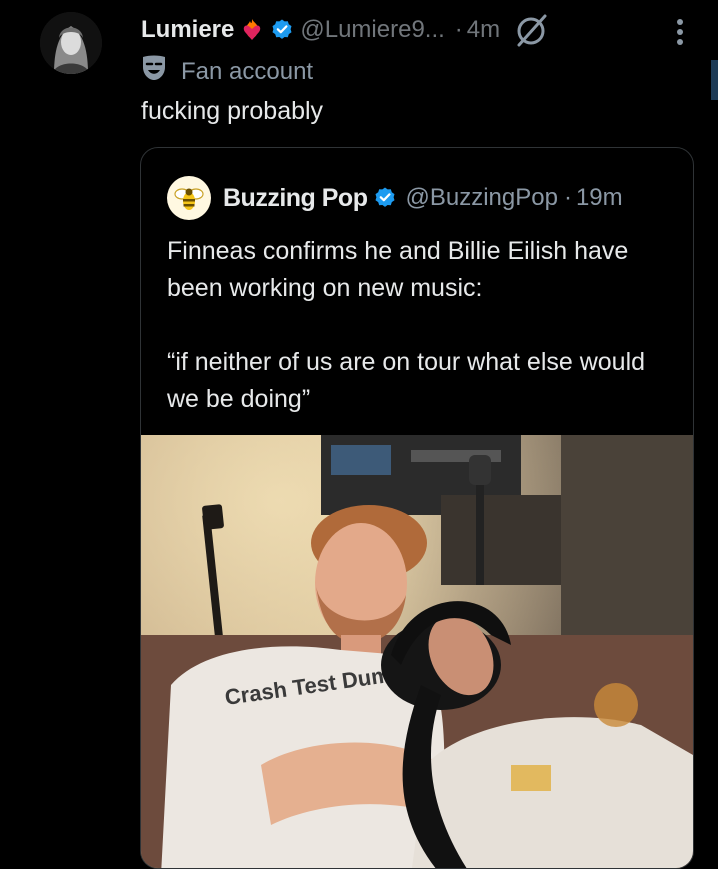 The width and height of the screenshot is (718, 869). I want to click on grok-icon, so click(532, 30).